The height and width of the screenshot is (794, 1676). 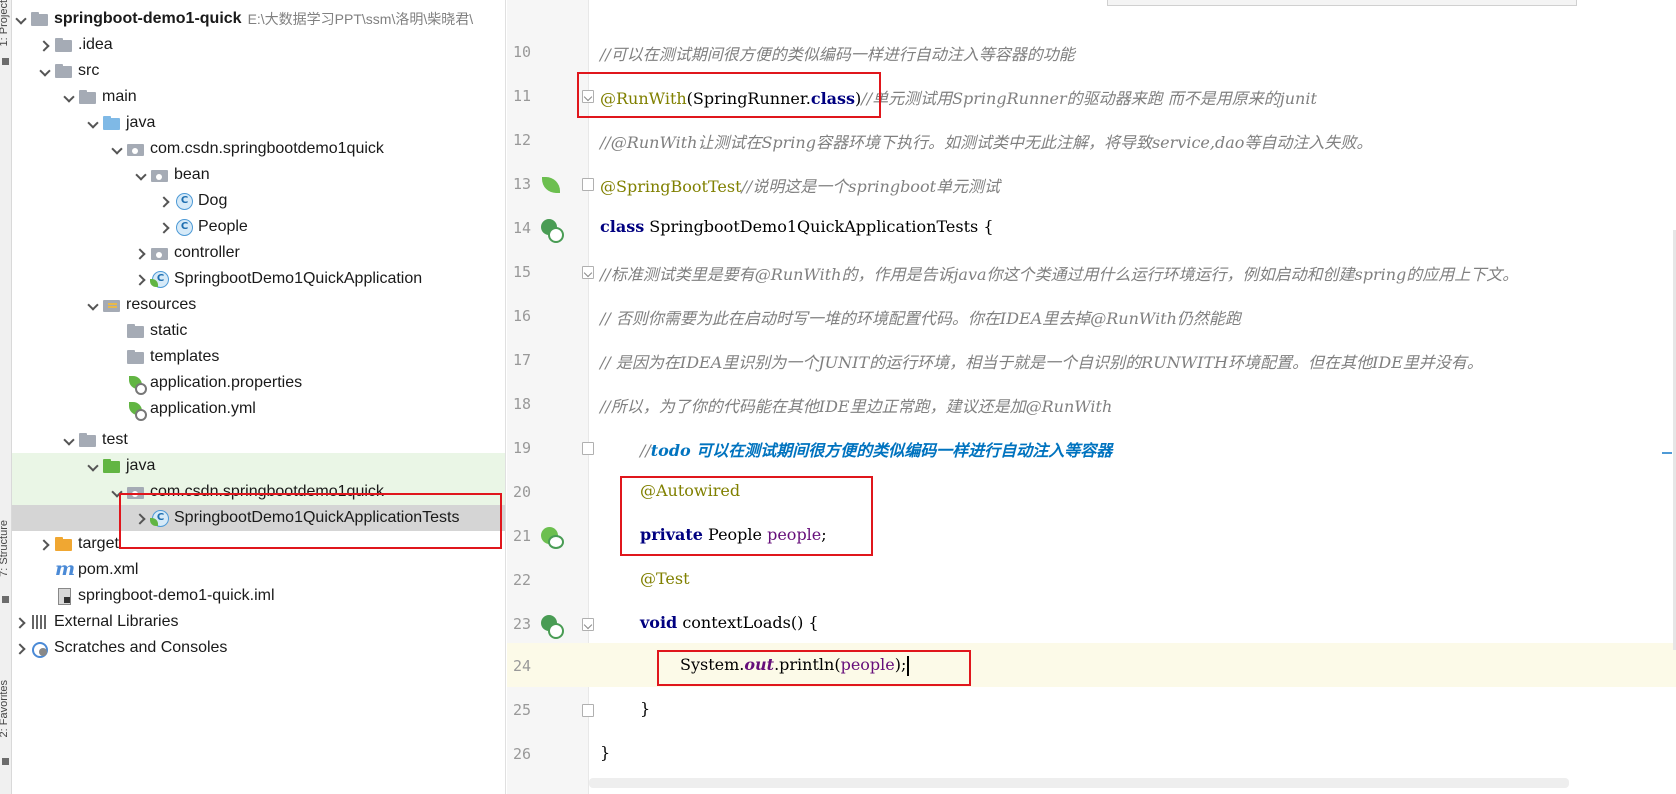 I want to click on code-text: System.out.println(people);, so click(x=795, y=665).